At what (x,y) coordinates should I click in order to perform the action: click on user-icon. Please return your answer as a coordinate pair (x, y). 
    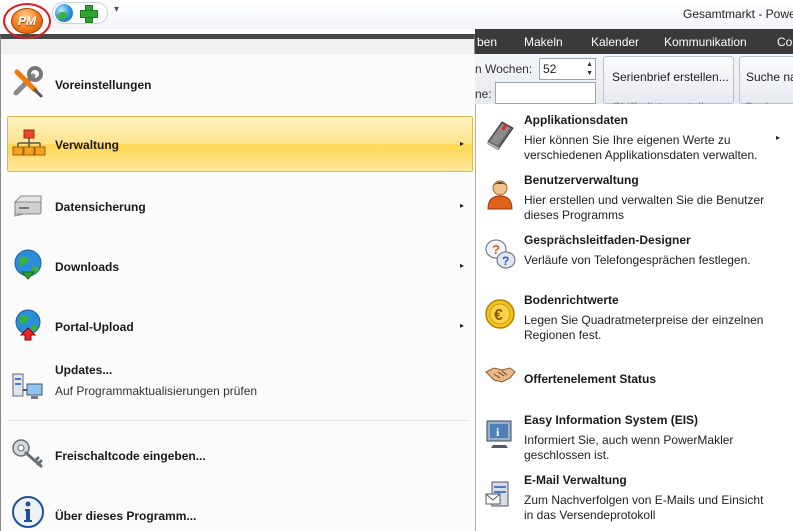
    Looking at the image, I should click on (500, 195).